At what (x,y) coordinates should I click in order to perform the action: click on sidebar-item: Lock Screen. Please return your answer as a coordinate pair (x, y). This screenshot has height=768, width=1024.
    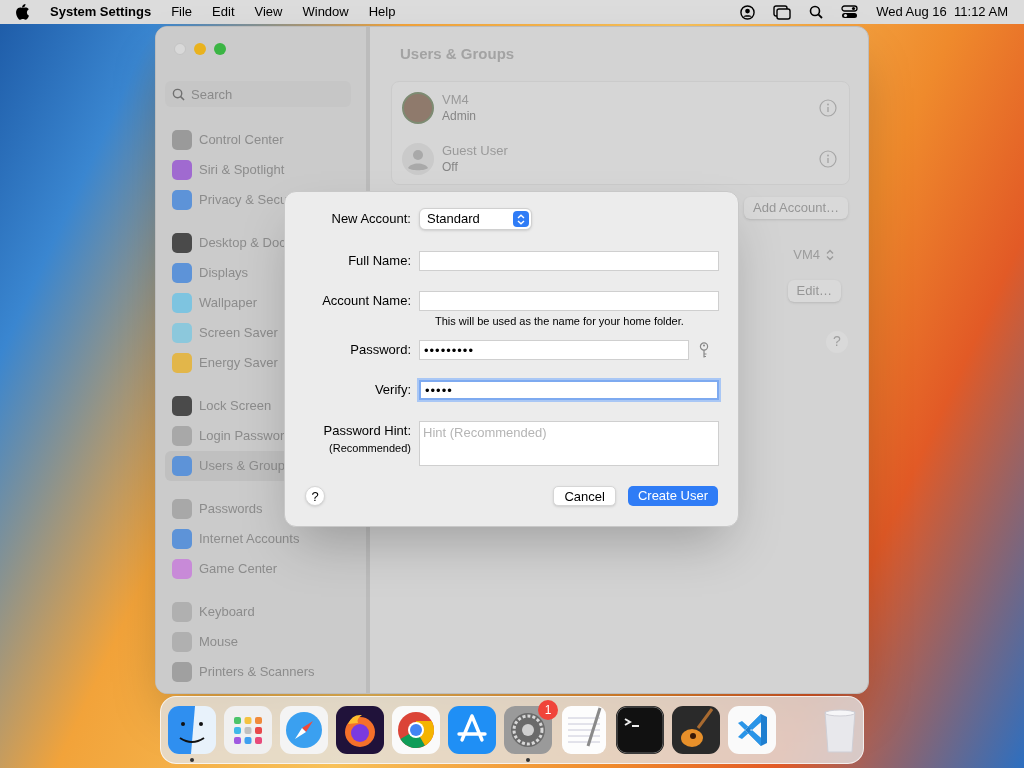
    Looking at the image, I should click on (220, 406).